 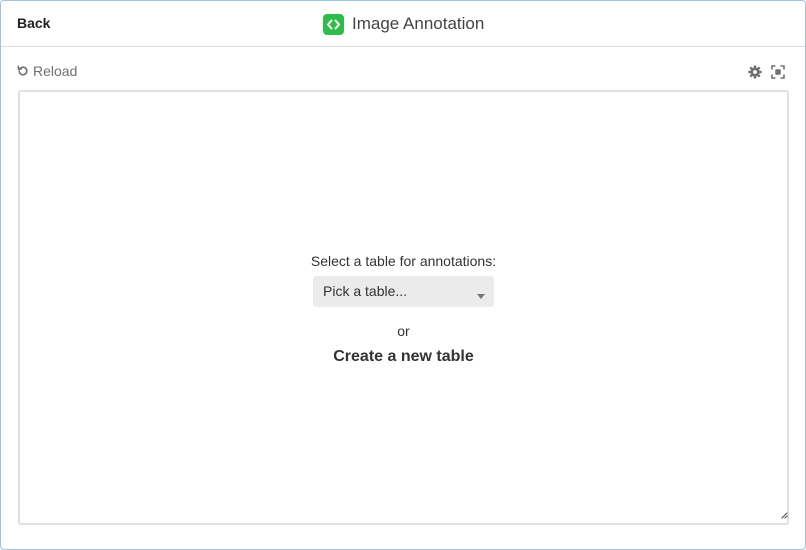 I want to click on or-separator: or, so click(x=403, y=331).